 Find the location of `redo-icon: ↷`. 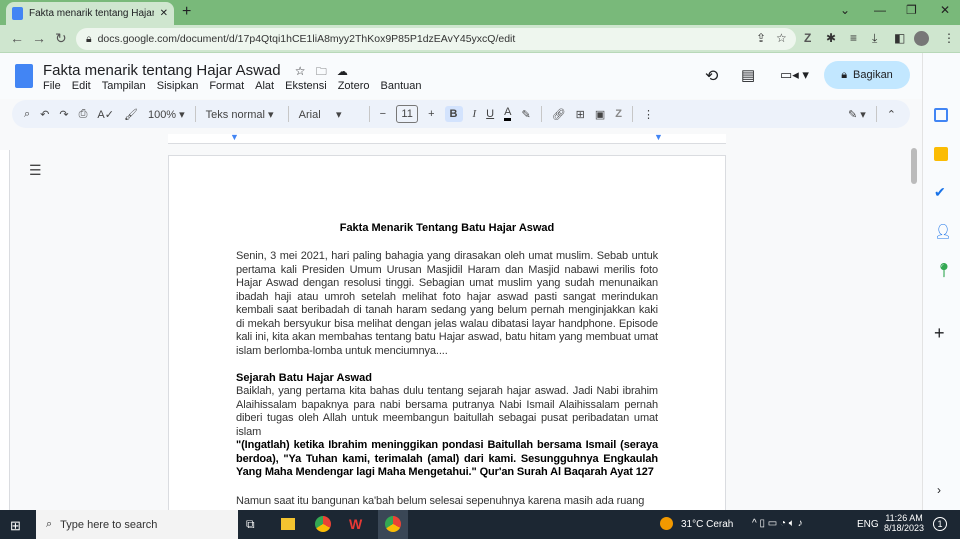

redo-icon: ↷ is located at coordinates (63, 114).